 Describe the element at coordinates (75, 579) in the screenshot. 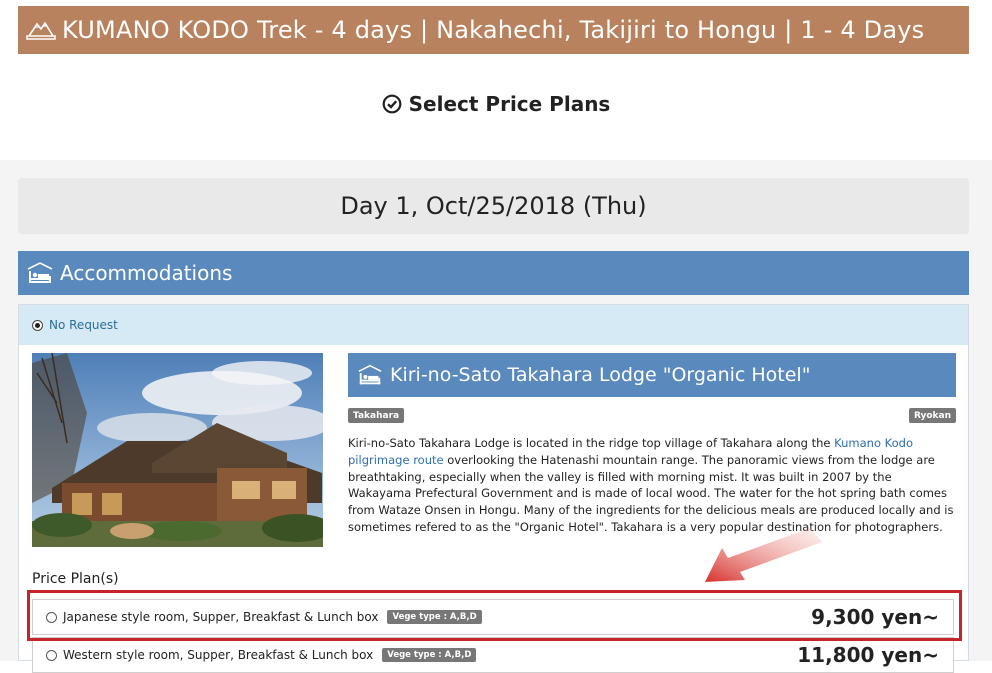

I see `price-plans-heading: Price Plan(s)` at that location.